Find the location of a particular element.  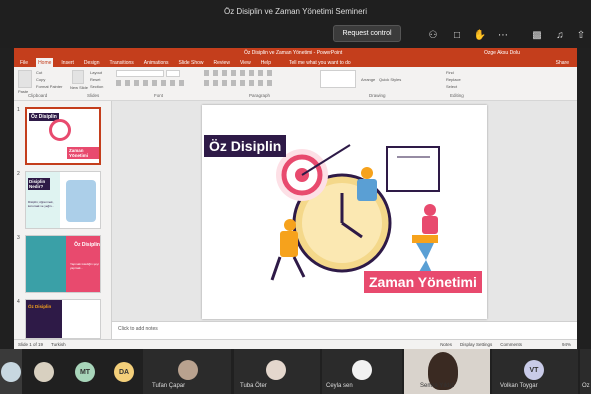

mic-off-icon: ♫ is located at coordinates (560, 35).